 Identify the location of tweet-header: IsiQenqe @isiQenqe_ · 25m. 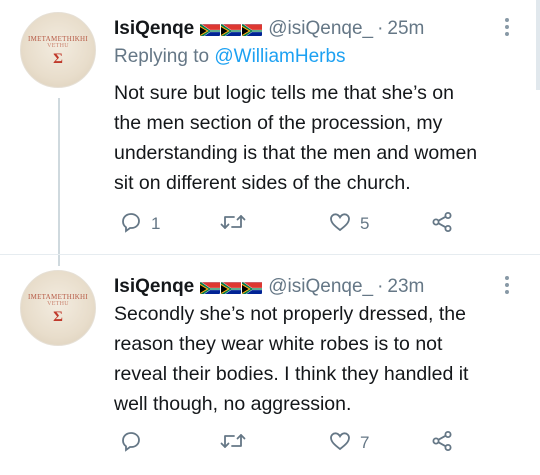
(314, 29).